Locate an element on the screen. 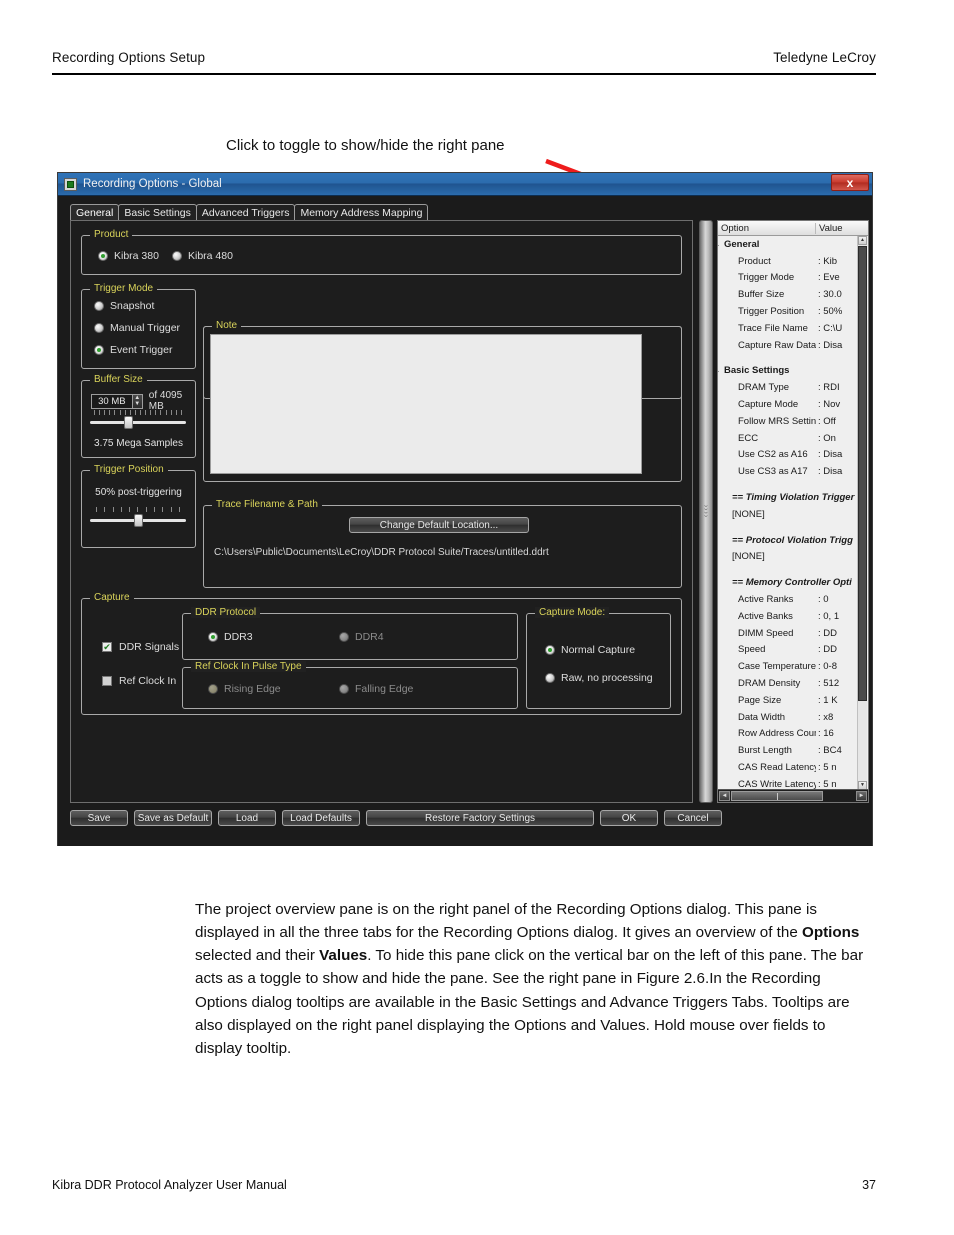  save-button: Save is located at coordinates (99, 818).